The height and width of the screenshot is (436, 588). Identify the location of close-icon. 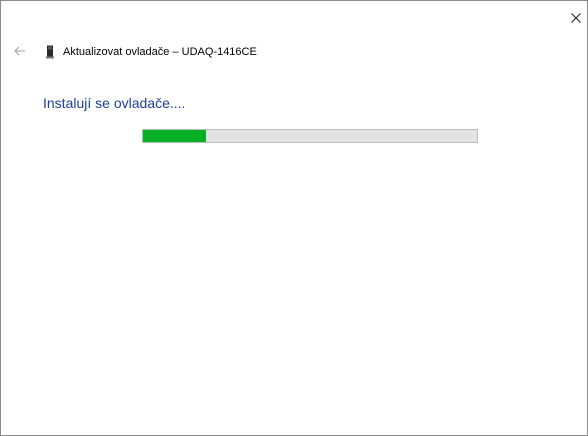
(576, 18).